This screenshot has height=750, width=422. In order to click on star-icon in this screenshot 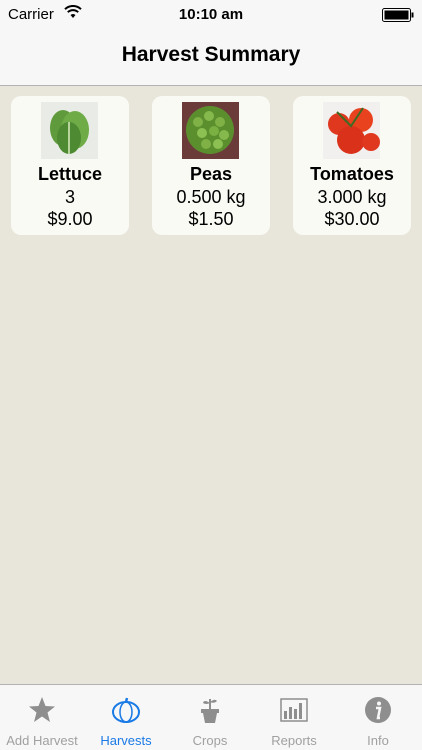, I will do `click(42, 709)`.